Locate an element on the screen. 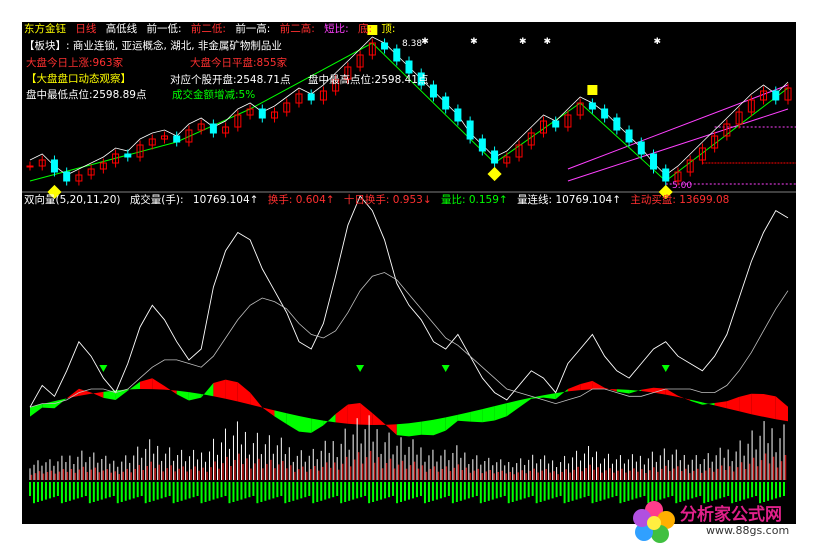  flower-logo-icon is located at coordinates (654, 522).